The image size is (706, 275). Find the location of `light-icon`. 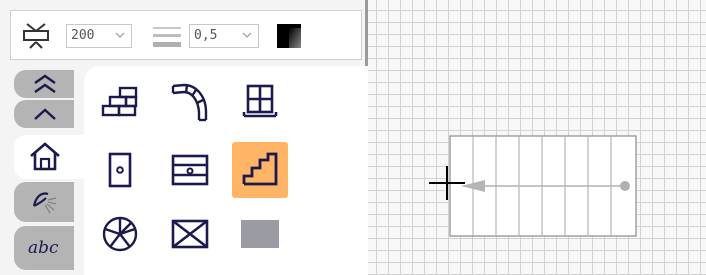

light-icon is located at coordinates (44, 203).